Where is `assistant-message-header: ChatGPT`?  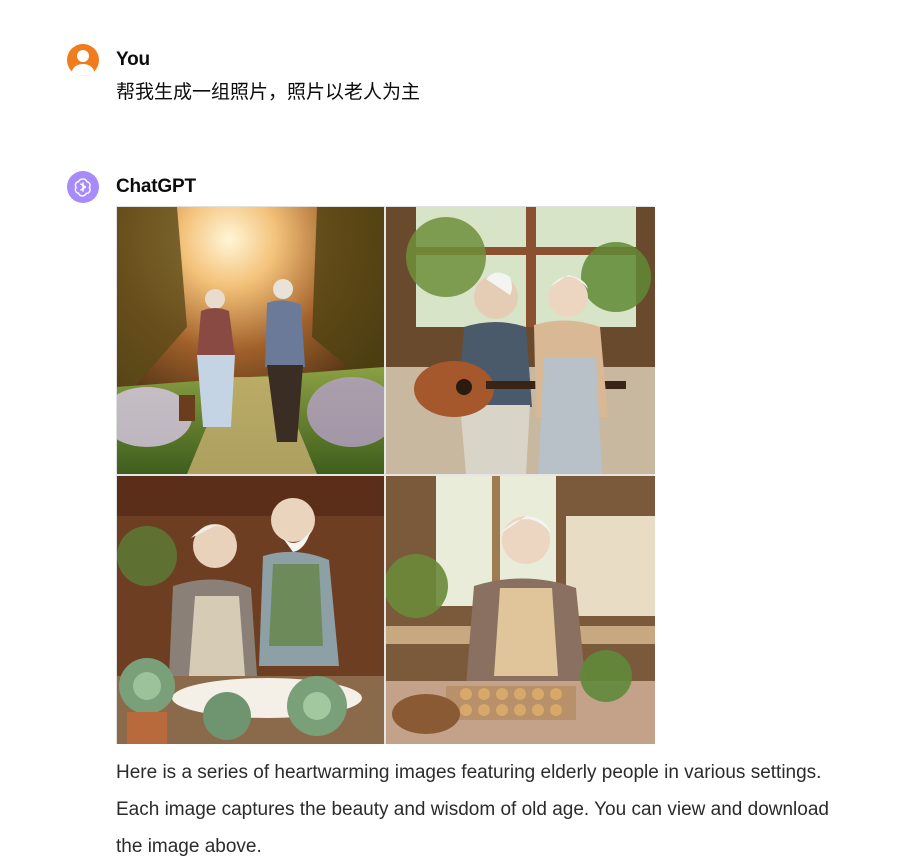
assistant-message-header: ChatGPT is located at coordinates (495, 187).